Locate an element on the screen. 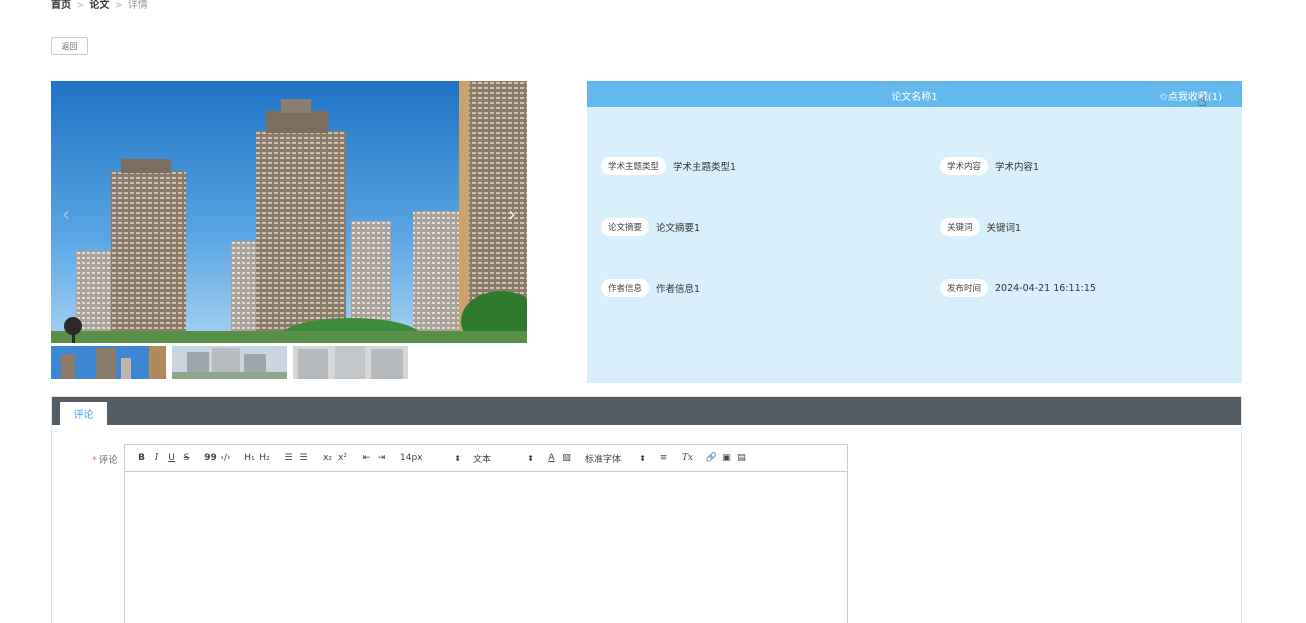 The width and height of the screenshot is (1306, 623). field-label: 作者信息 is located at coordinates (625, 288).